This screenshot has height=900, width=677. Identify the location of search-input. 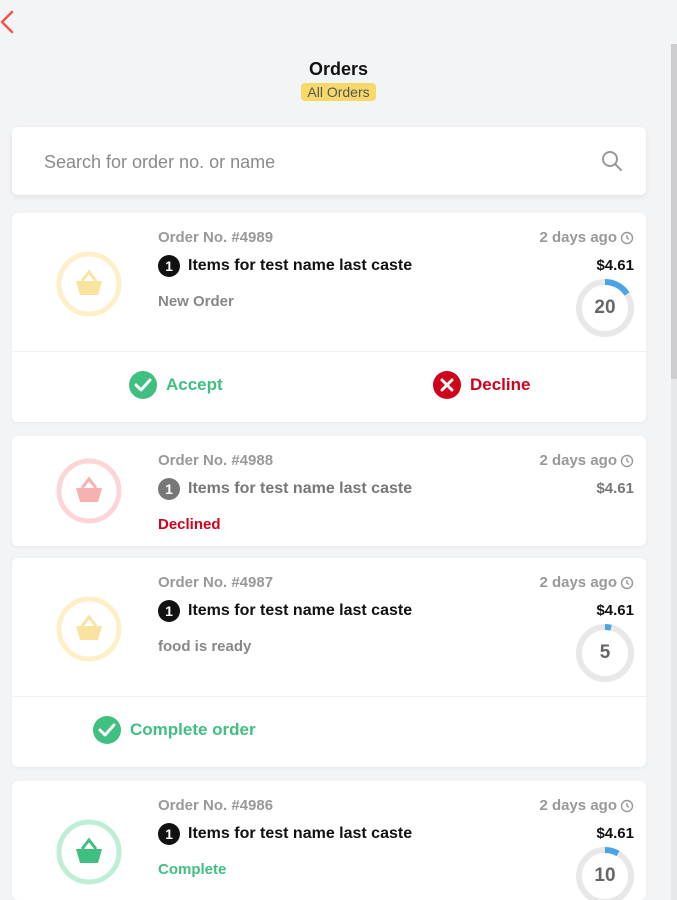
(314, 162).